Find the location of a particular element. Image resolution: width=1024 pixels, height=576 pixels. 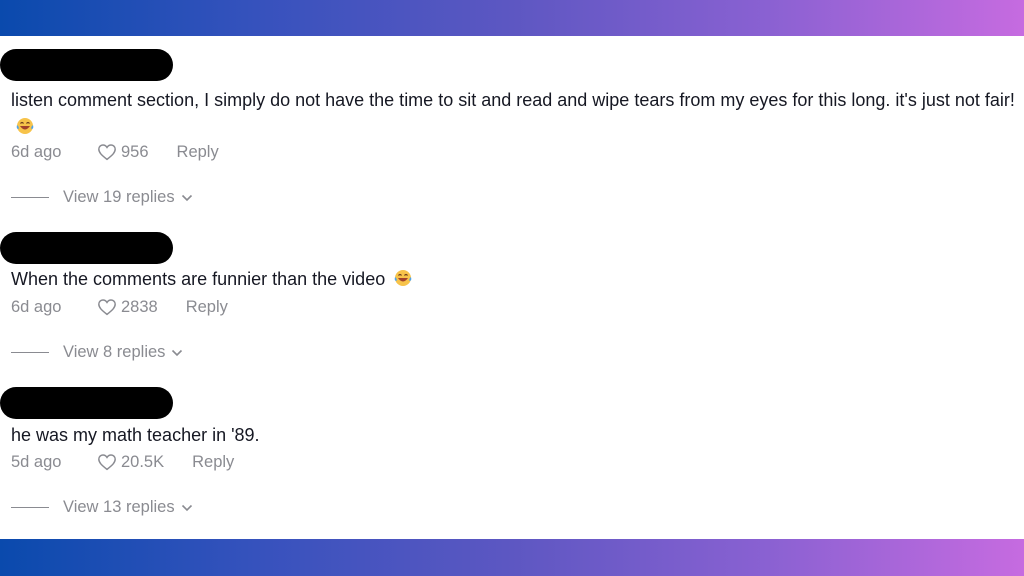

comment-meta: 6d ago 956 Reply is located at coordinates (115, 152).